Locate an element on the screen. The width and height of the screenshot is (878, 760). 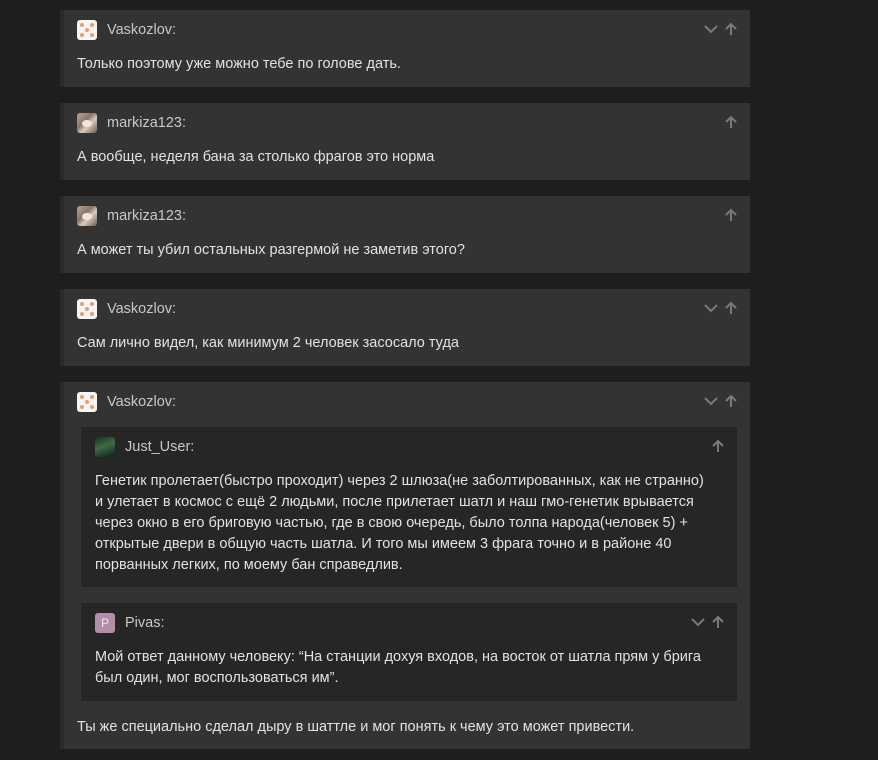
comment-author: Just_User: is located at coordinates (159, 447).